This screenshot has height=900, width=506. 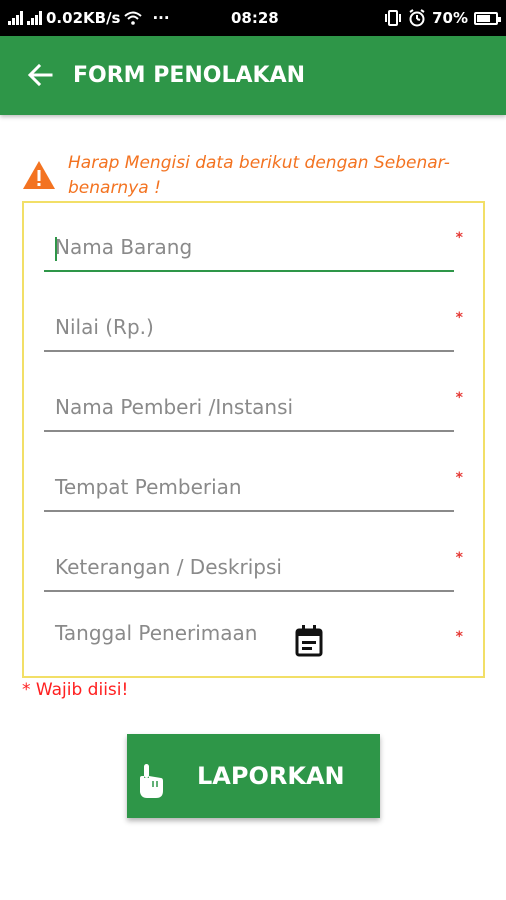 I want to click on tempat-pemberian-field: Tempat Pemberian, so click(x=249, y=495).